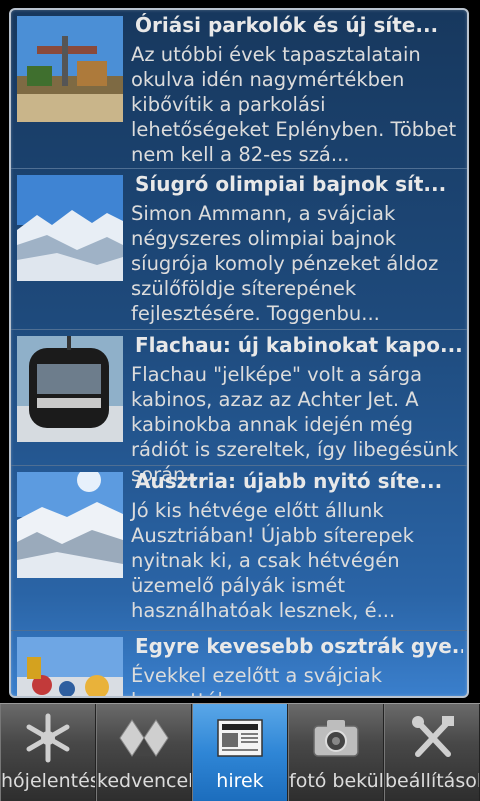 The height and width of the screenshot is (801, 480). I want to click on tab-news: hirek, so click(240, 752).